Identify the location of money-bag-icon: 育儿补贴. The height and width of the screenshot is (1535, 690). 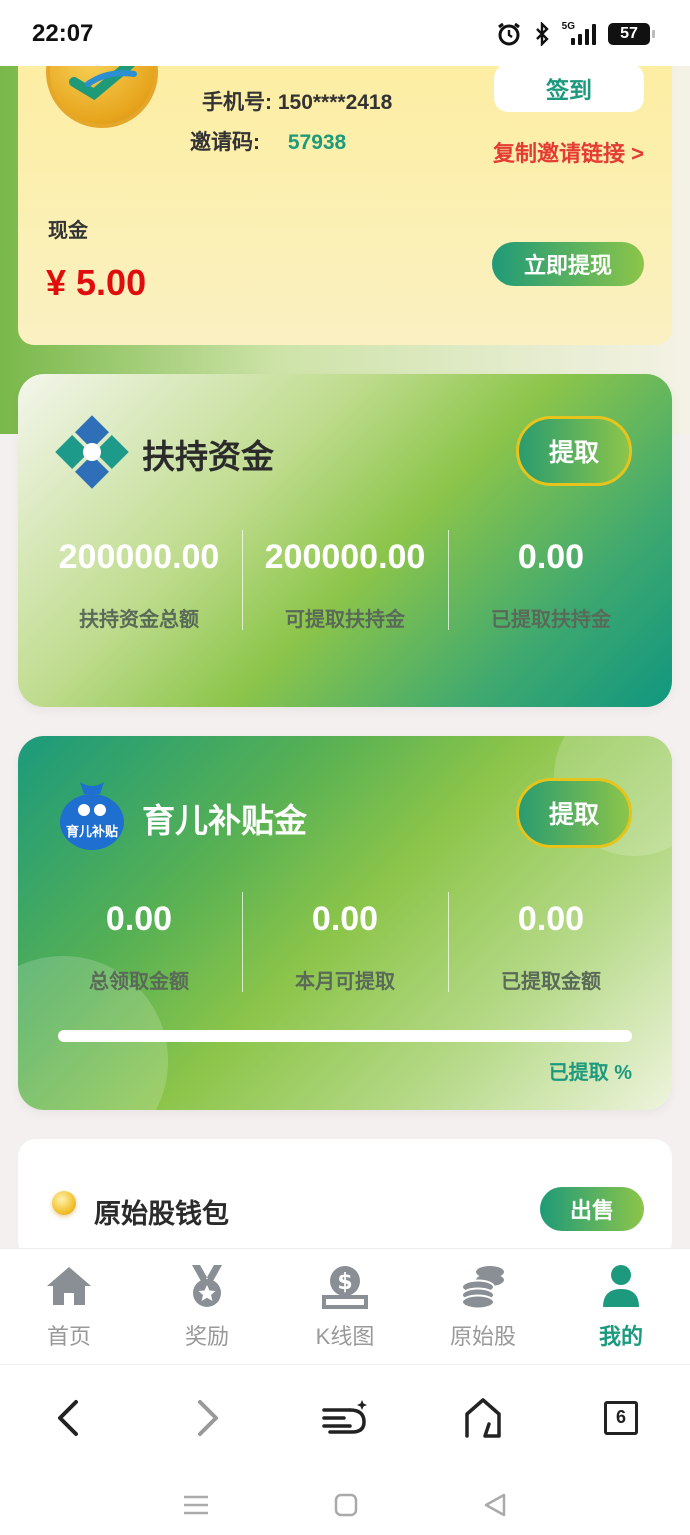
(92, 814).